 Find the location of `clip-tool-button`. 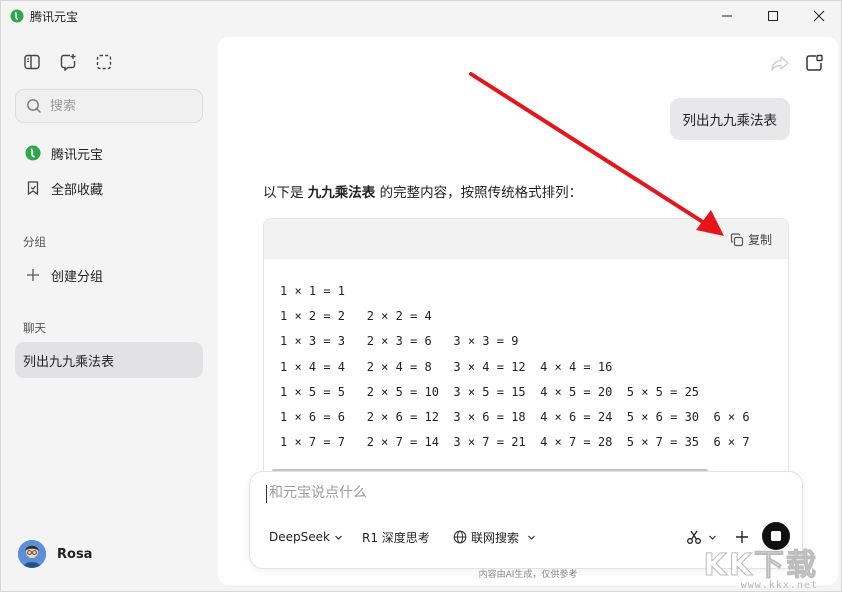

clip-tool-button is located at coordinates (701, 537).